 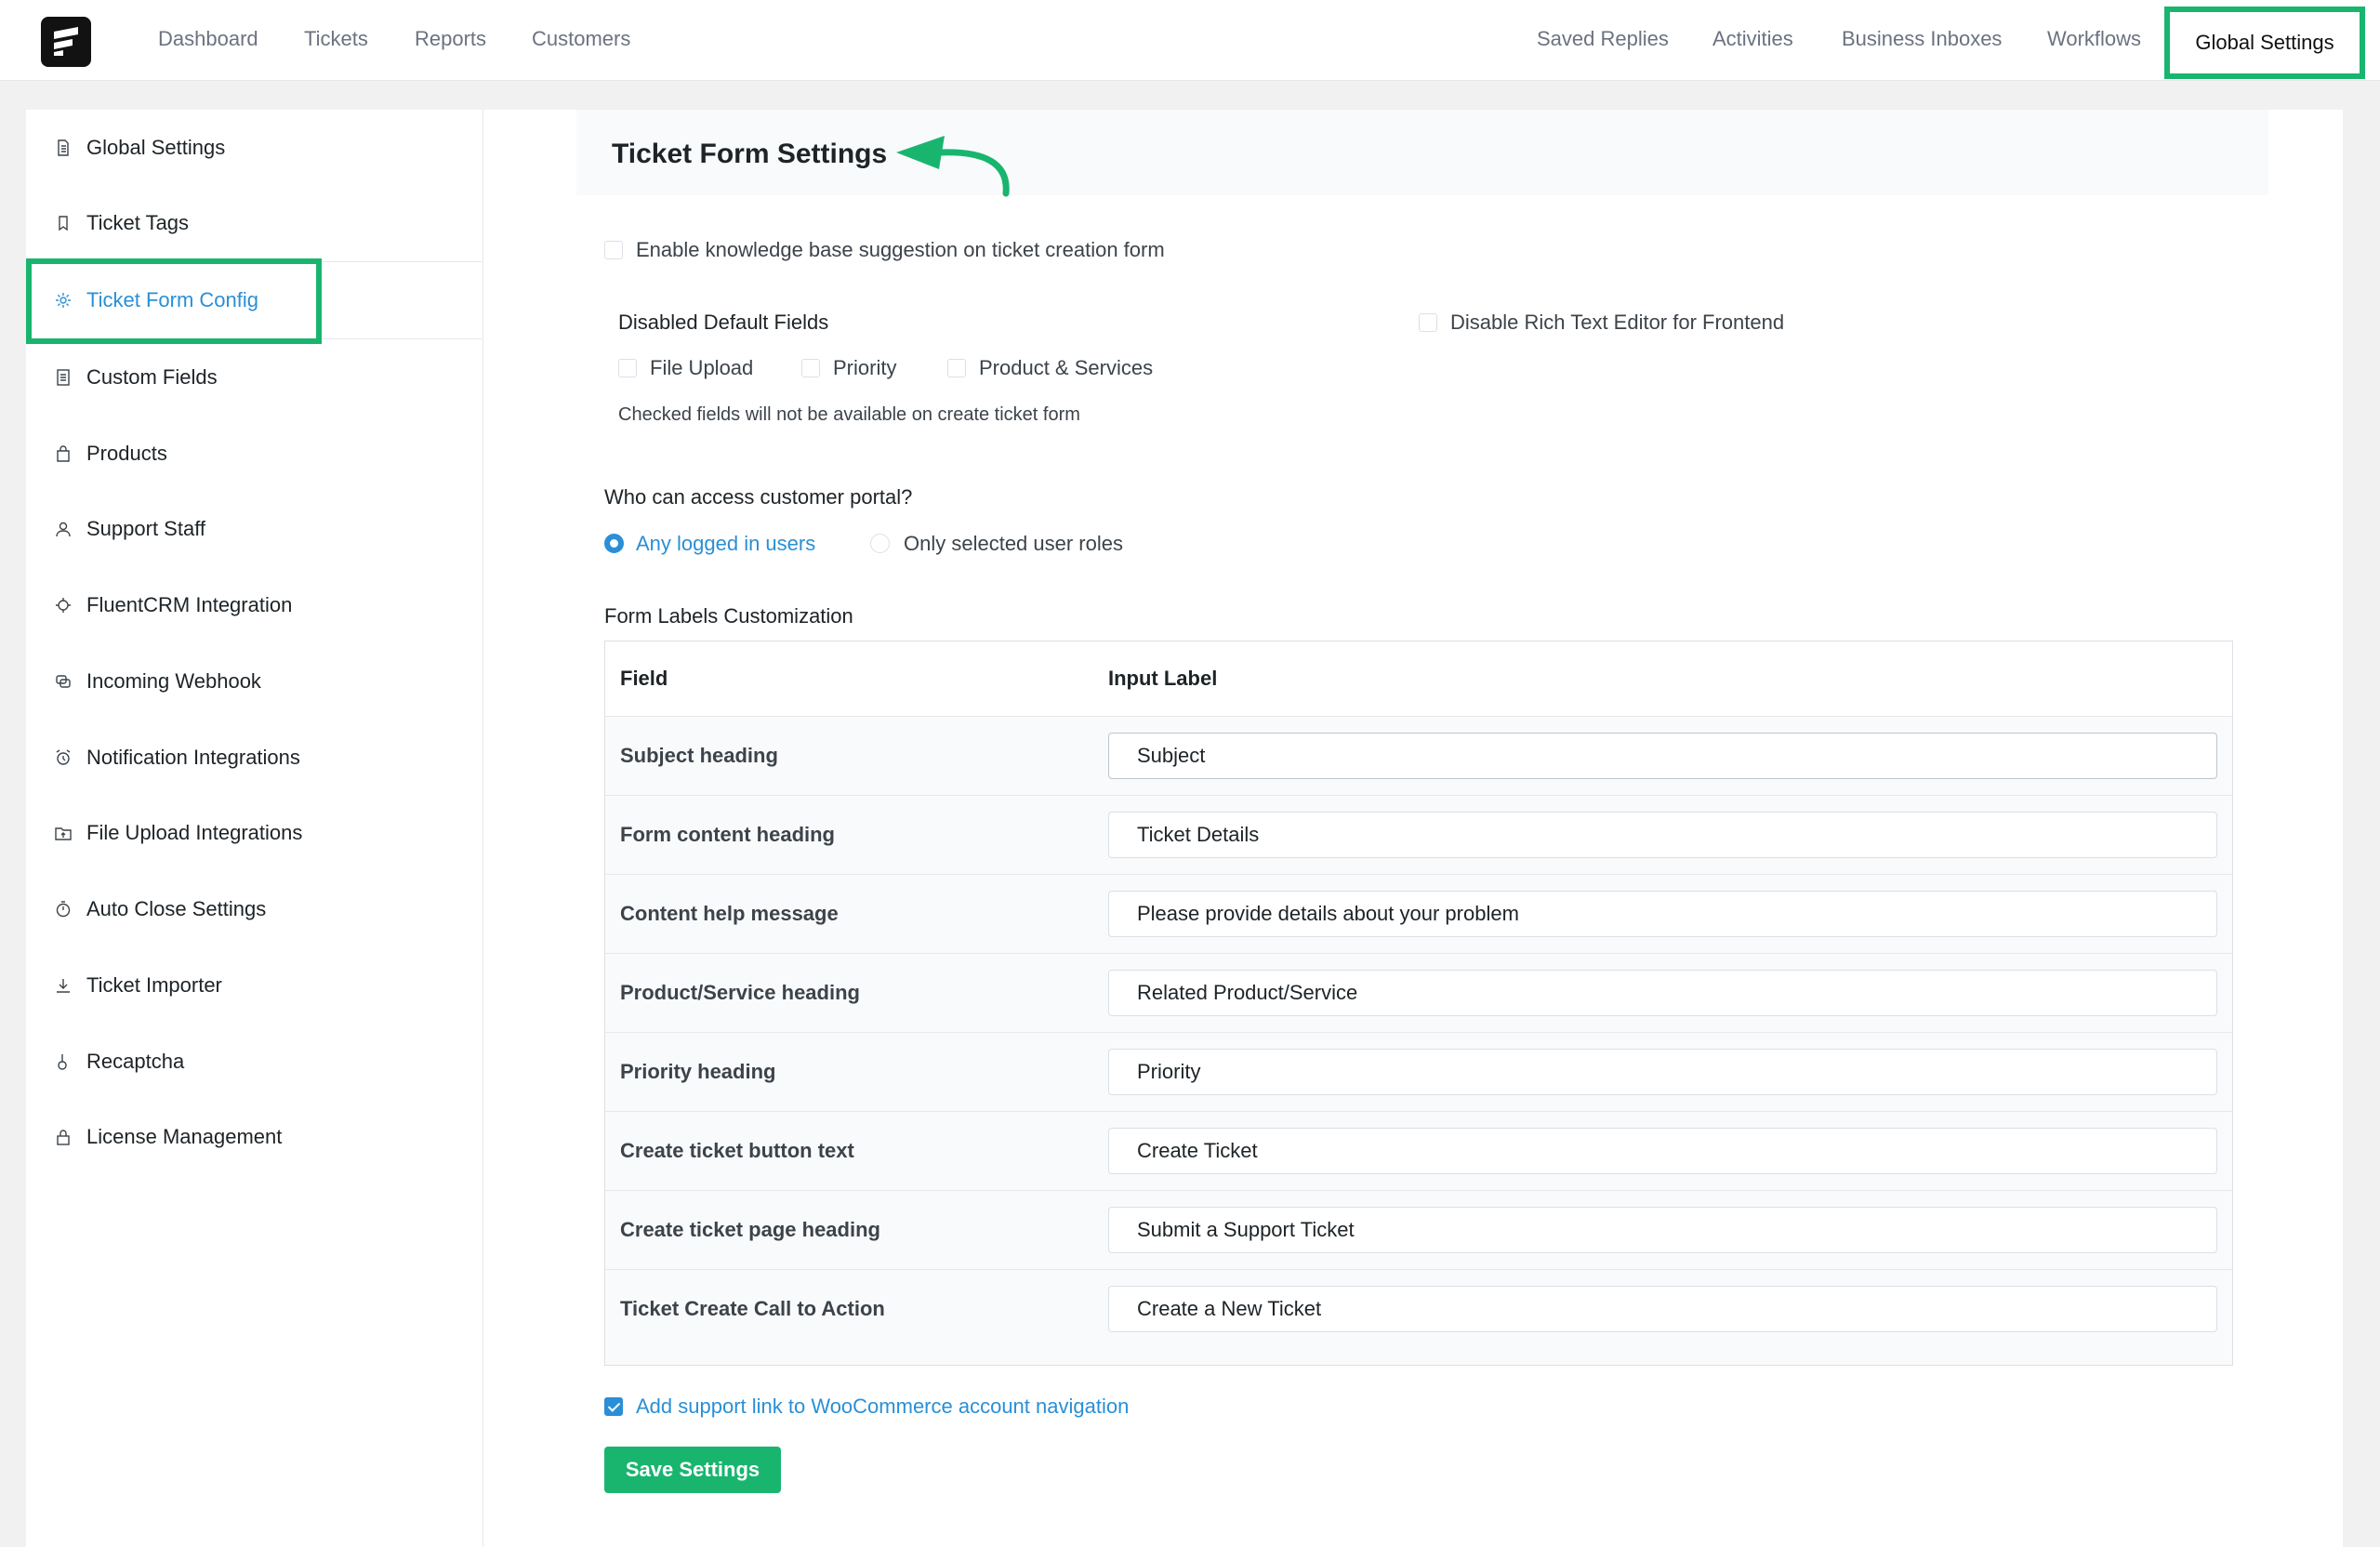 I want to click on cog-icon, so click(x=63, y=605).